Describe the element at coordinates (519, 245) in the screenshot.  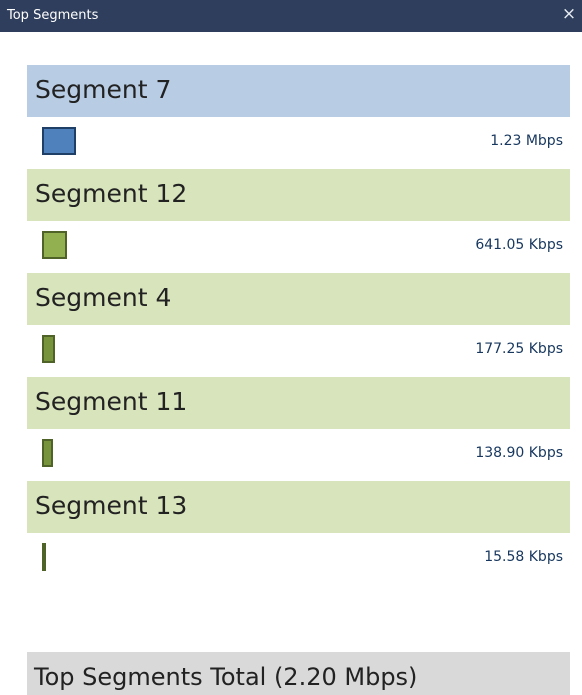
I see `segment-rate: 641.05 Kbps` at that location.